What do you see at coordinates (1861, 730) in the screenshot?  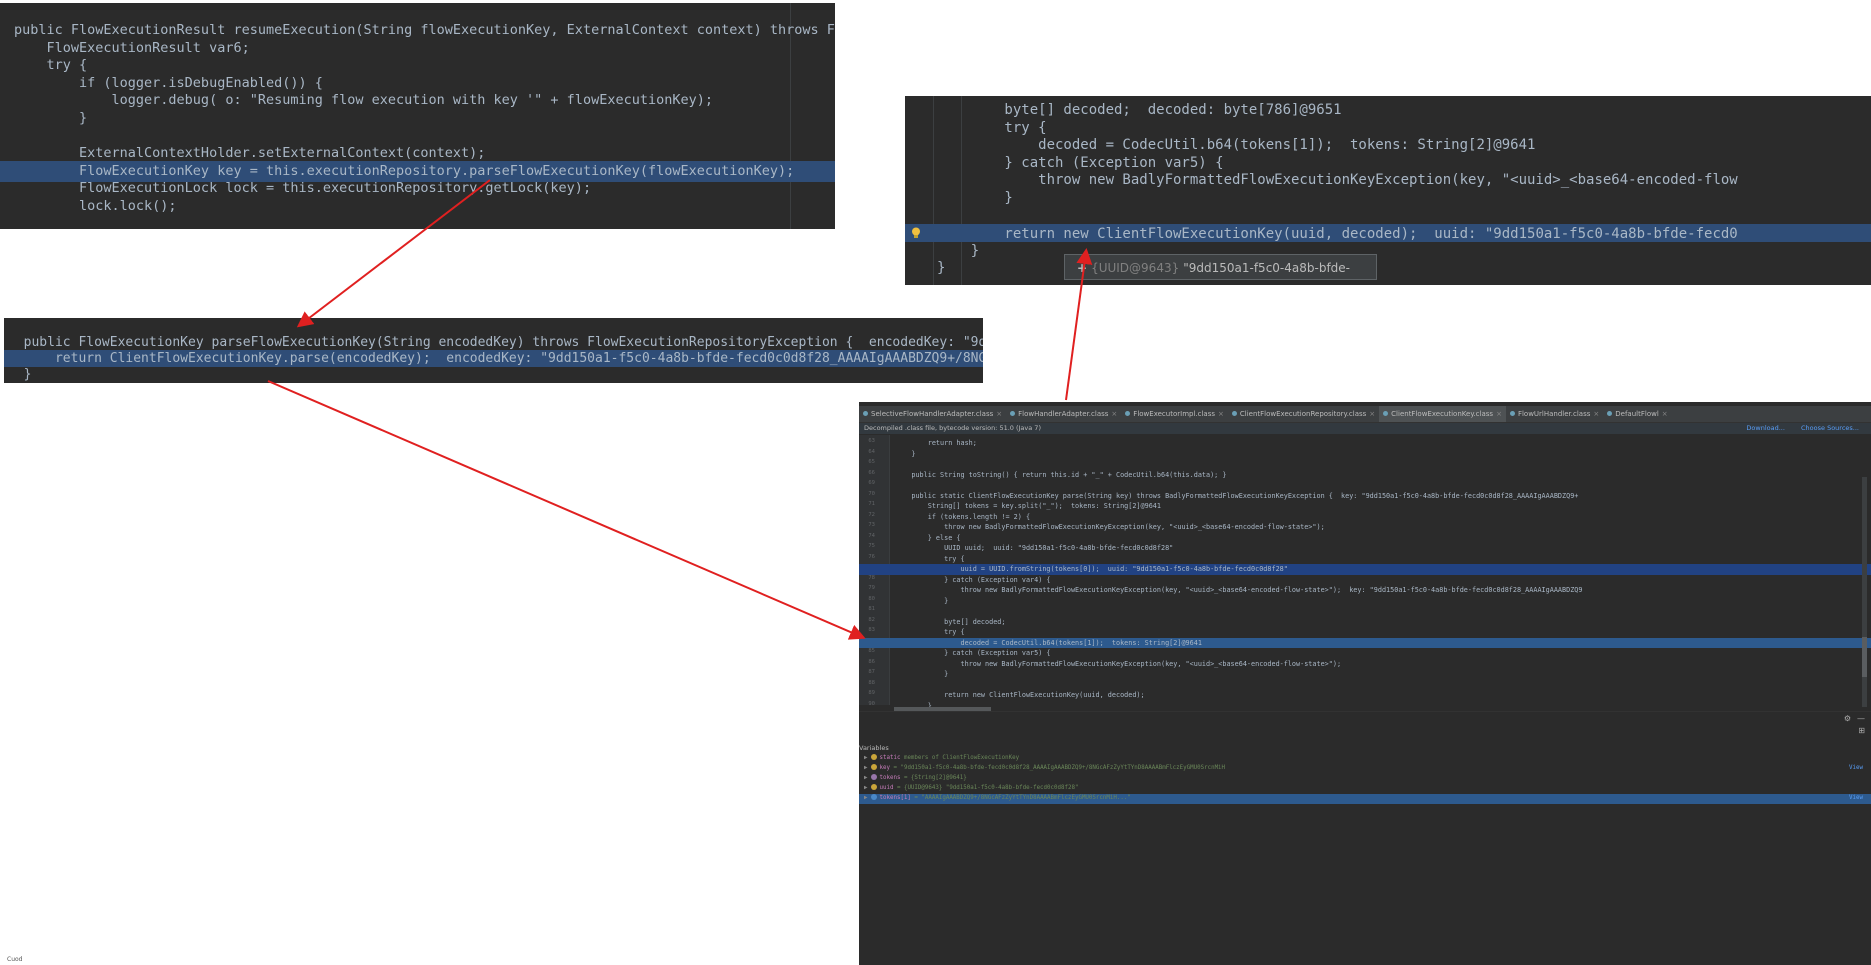 I see `layout-icon: ⊞` at bounding box center [1861, 730].